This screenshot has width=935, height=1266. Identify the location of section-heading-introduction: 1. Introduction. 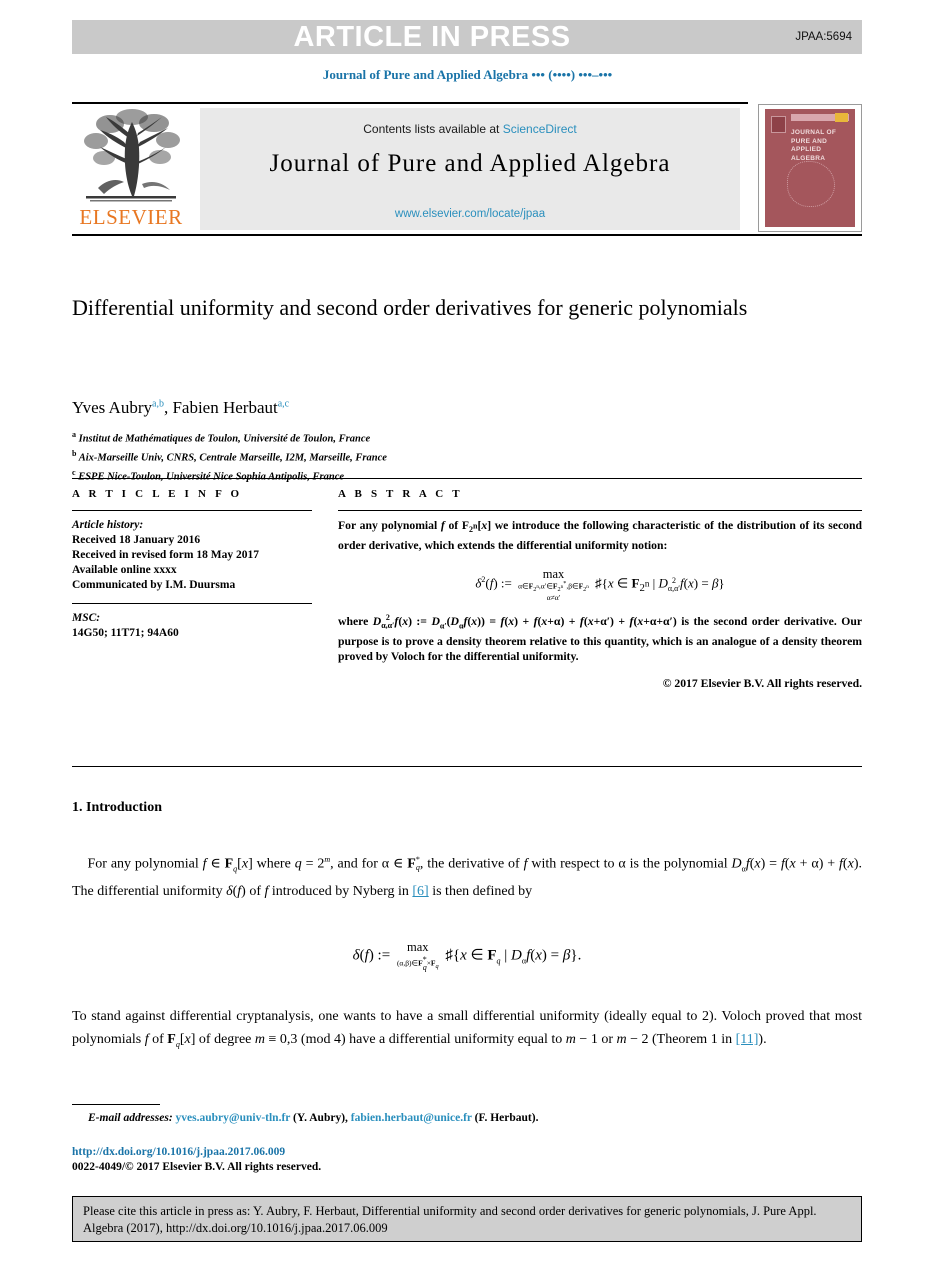
(117, 807).